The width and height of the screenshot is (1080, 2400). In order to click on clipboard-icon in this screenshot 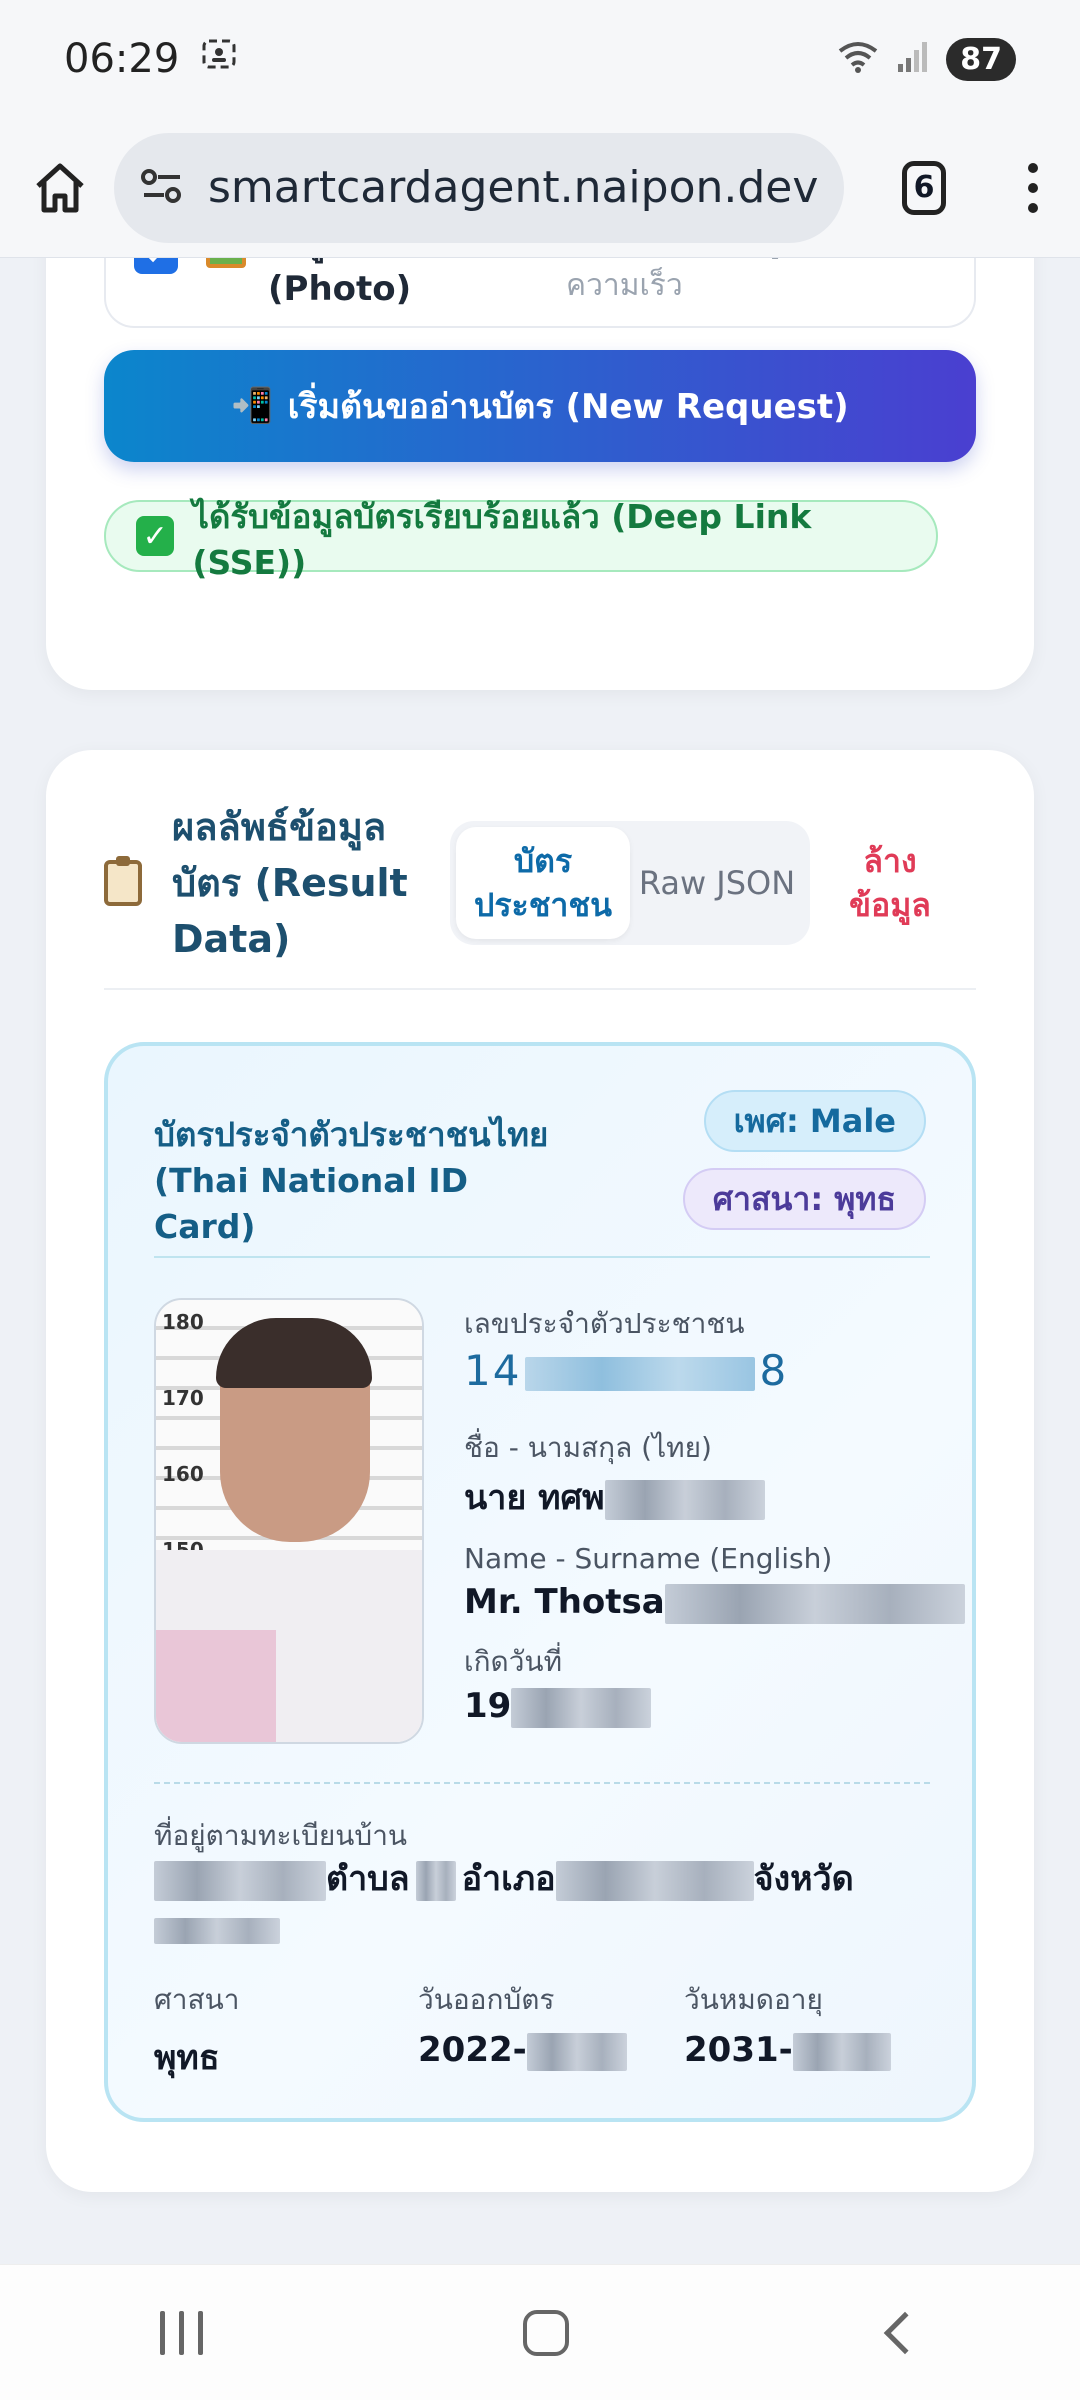, I will do `click(123, 881)`.